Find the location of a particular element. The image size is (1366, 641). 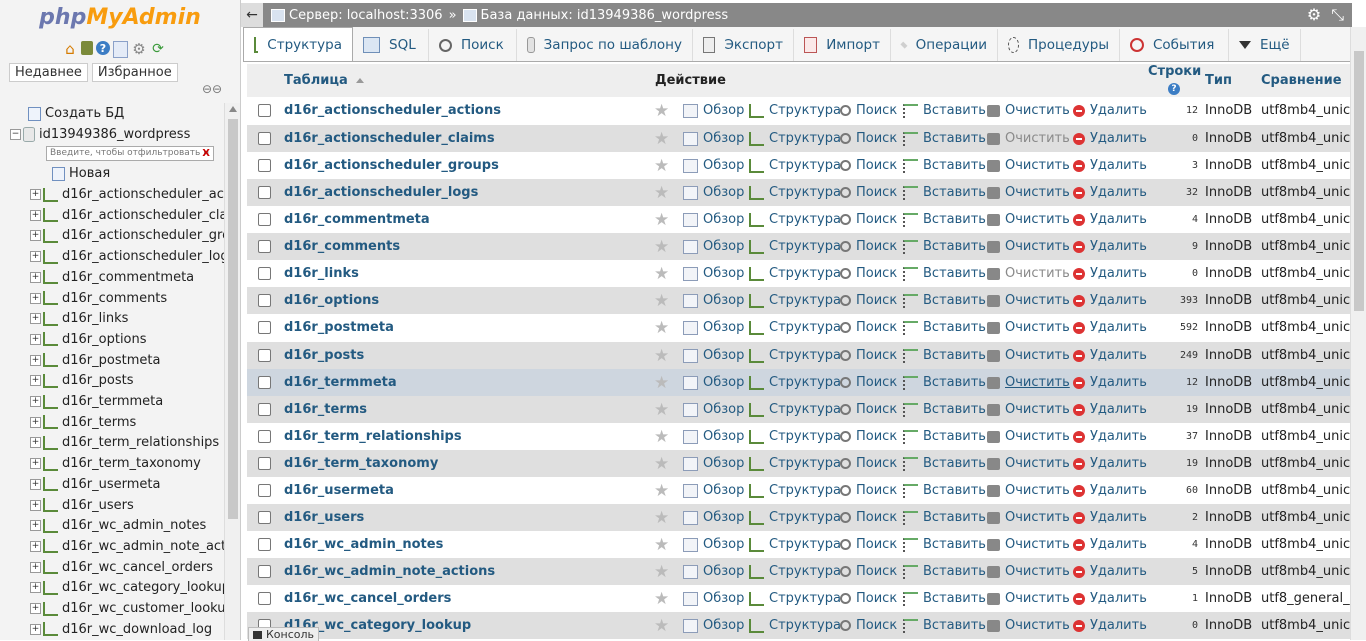

table-name-link: d16r_actionscheduler_actions is located at coordinates (392, 110).